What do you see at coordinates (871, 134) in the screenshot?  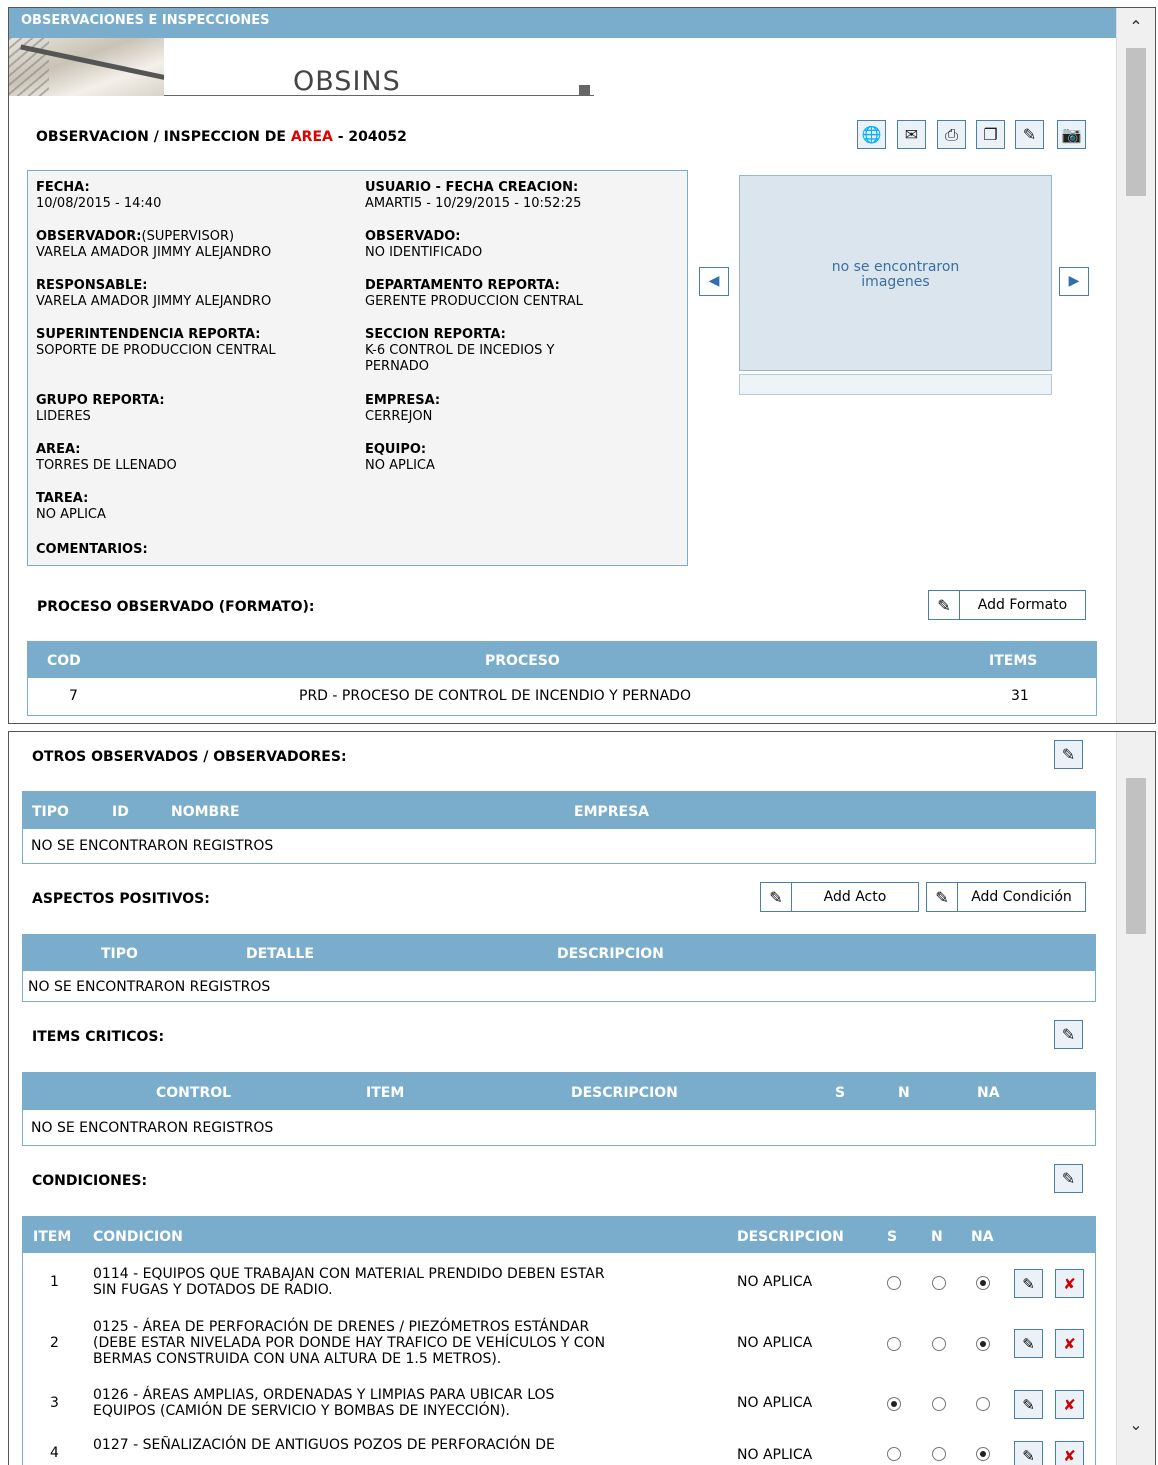 I see `globe-icon: 🌐` at bounding box center [871, 134].